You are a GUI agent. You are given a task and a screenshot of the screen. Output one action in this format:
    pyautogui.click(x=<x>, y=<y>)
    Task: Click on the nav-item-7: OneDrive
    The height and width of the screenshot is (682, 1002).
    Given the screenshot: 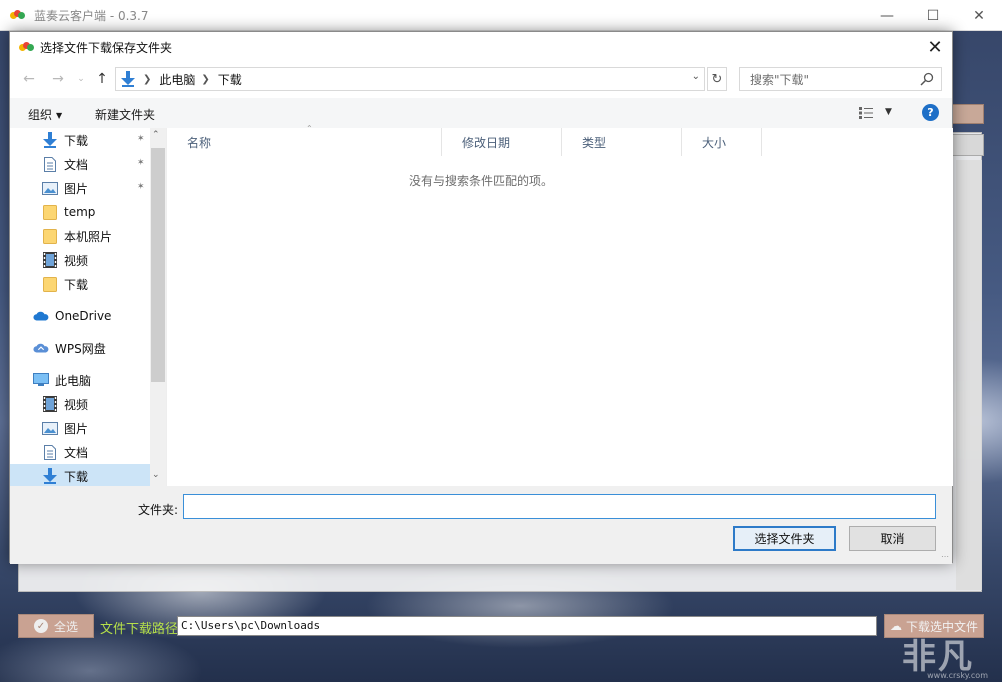 What is the action you would take?
    pyautogui.click(x=72, y=316)
    